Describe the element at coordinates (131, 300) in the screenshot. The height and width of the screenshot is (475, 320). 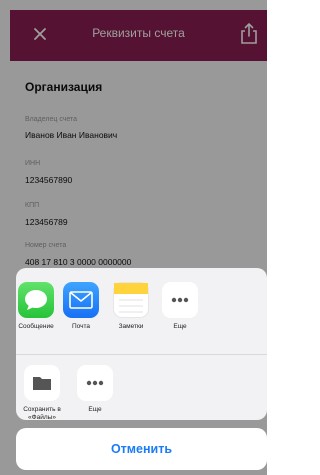
I see `notes-icon` at that location.